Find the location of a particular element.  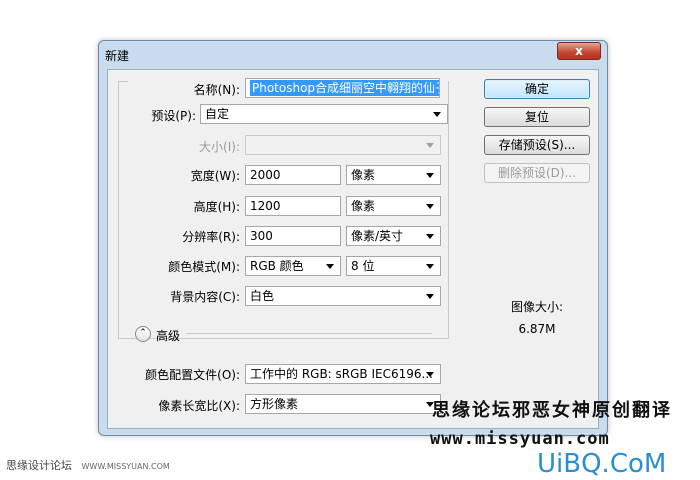

color-mode-value: RGB 颜色 is located at coordinates (277, 266).